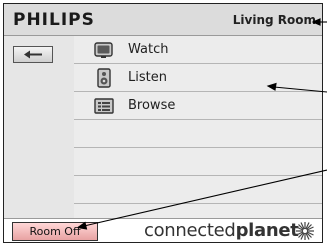  Describe the element at coordinates (148, 49) in the screenshot. I see `menu-item-label: Watch` at that location.